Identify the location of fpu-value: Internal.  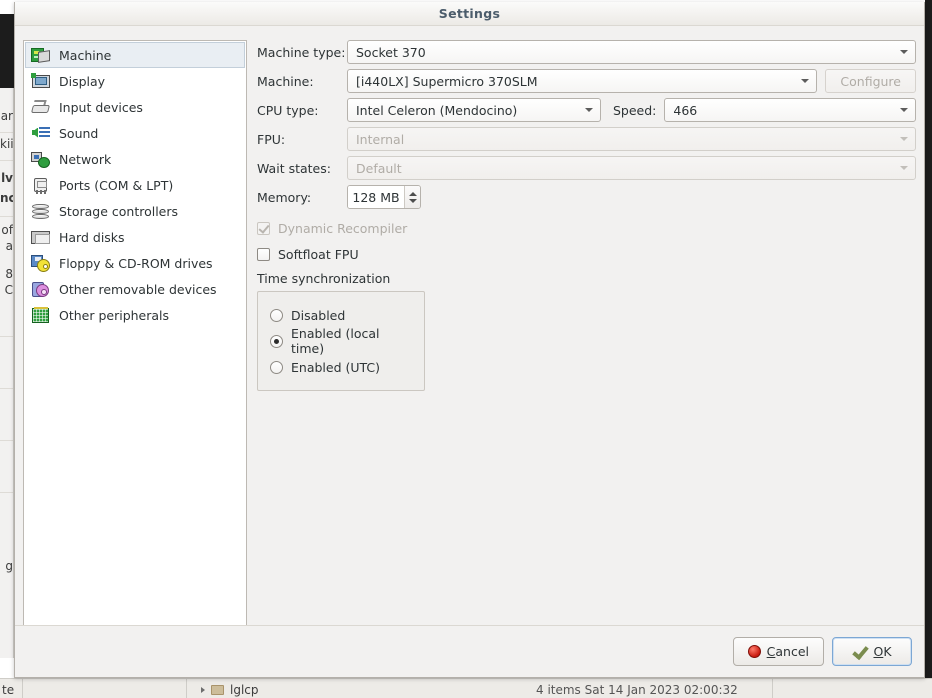
(380, 139).